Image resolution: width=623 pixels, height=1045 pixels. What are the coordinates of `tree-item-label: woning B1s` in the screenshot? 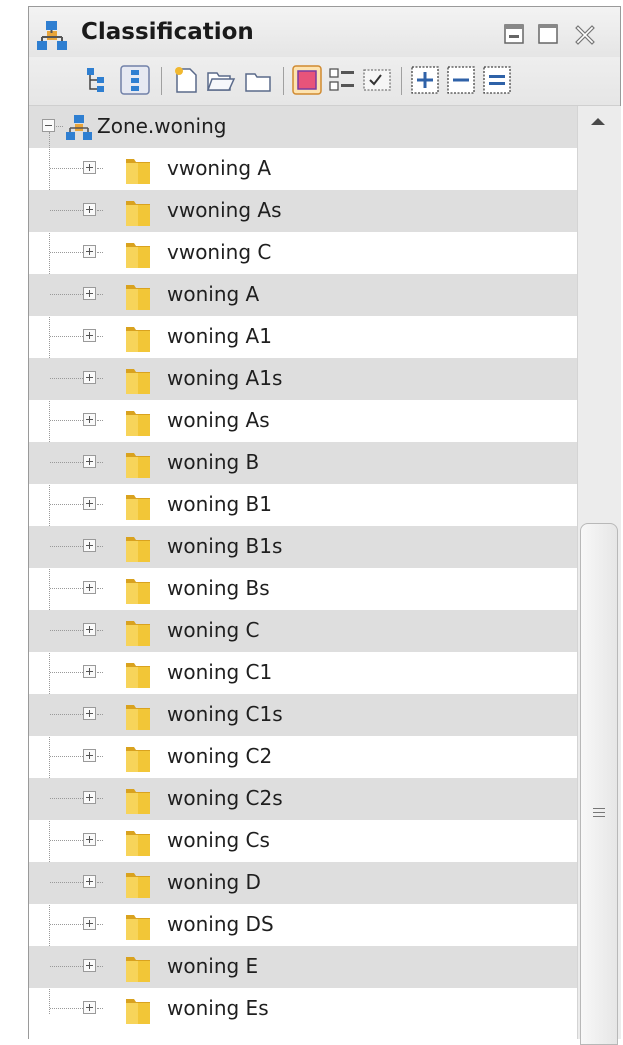 It's located at (225, 546).